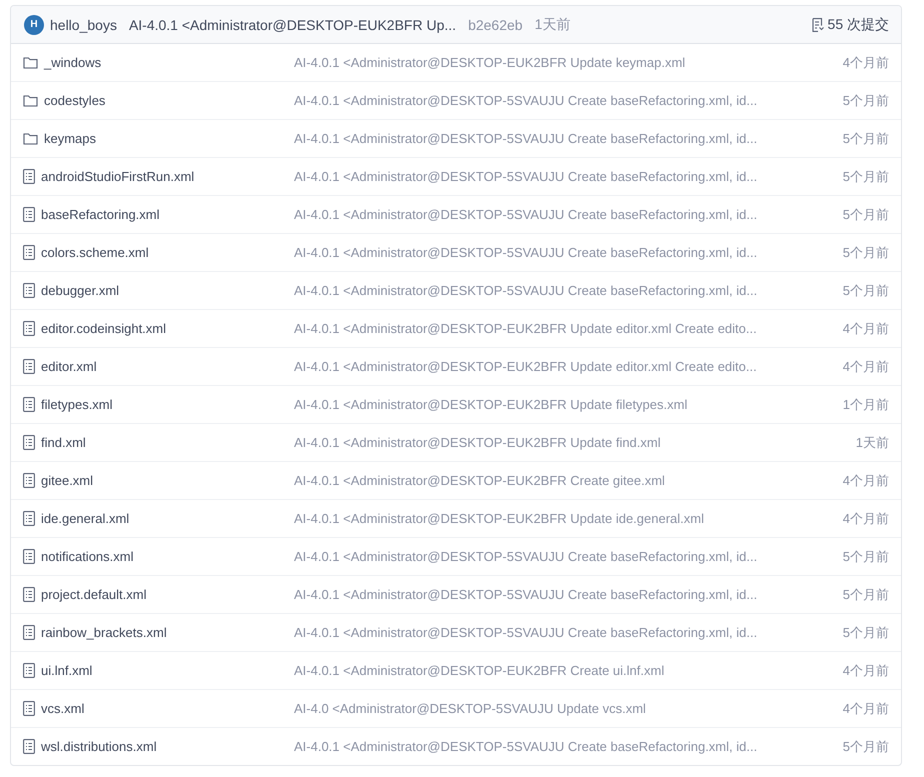 The width and height of the screenshot is (924, 777). Describe the element at coordinates (865, 405) in the screenshot. I see `commit-time: 1个月前` at that location.